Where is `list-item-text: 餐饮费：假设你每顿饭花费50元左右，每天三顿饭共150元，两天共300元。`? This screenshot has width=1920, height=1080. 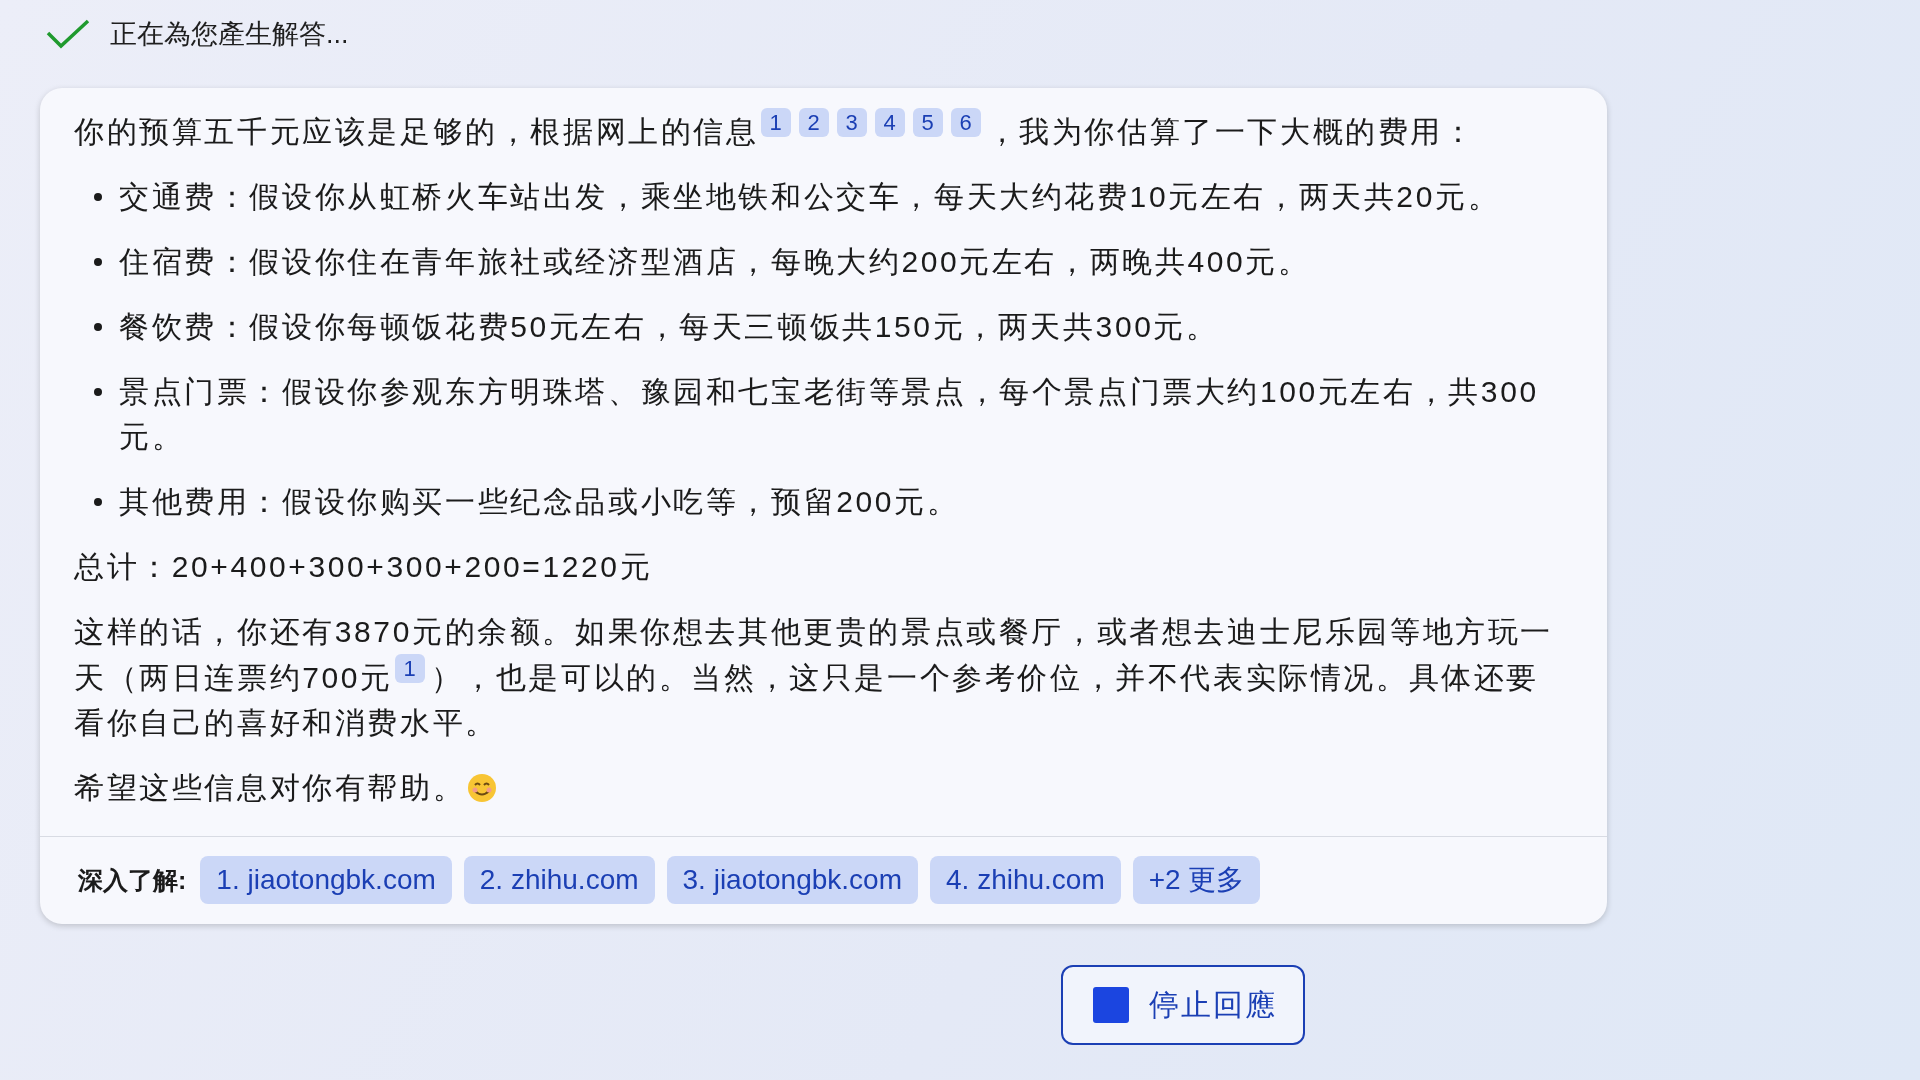 list-item-text: 餐饮费：假设你每顿饭花费50元左右，每天三顿饭共150元，两天共300元。 is located at coordinates (669, 327).